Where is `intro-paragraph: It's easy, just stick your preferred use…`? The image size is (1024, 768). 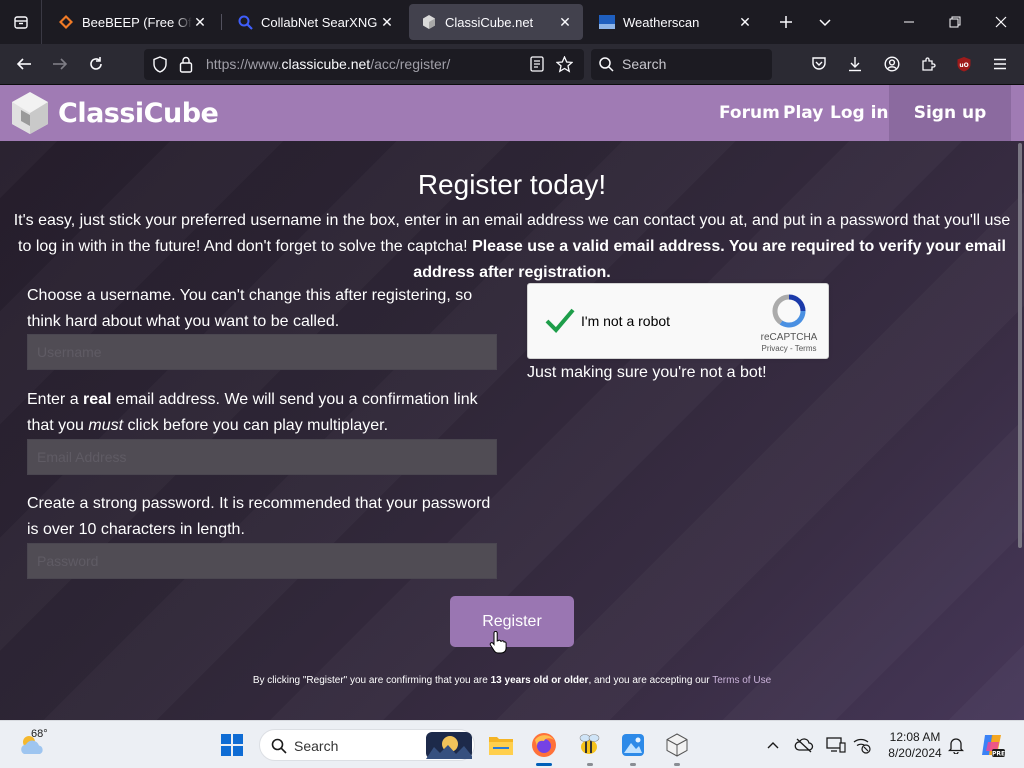
intro-paragraph: It's easy, just stick your preferred use… is located at coordinates (512, 246).